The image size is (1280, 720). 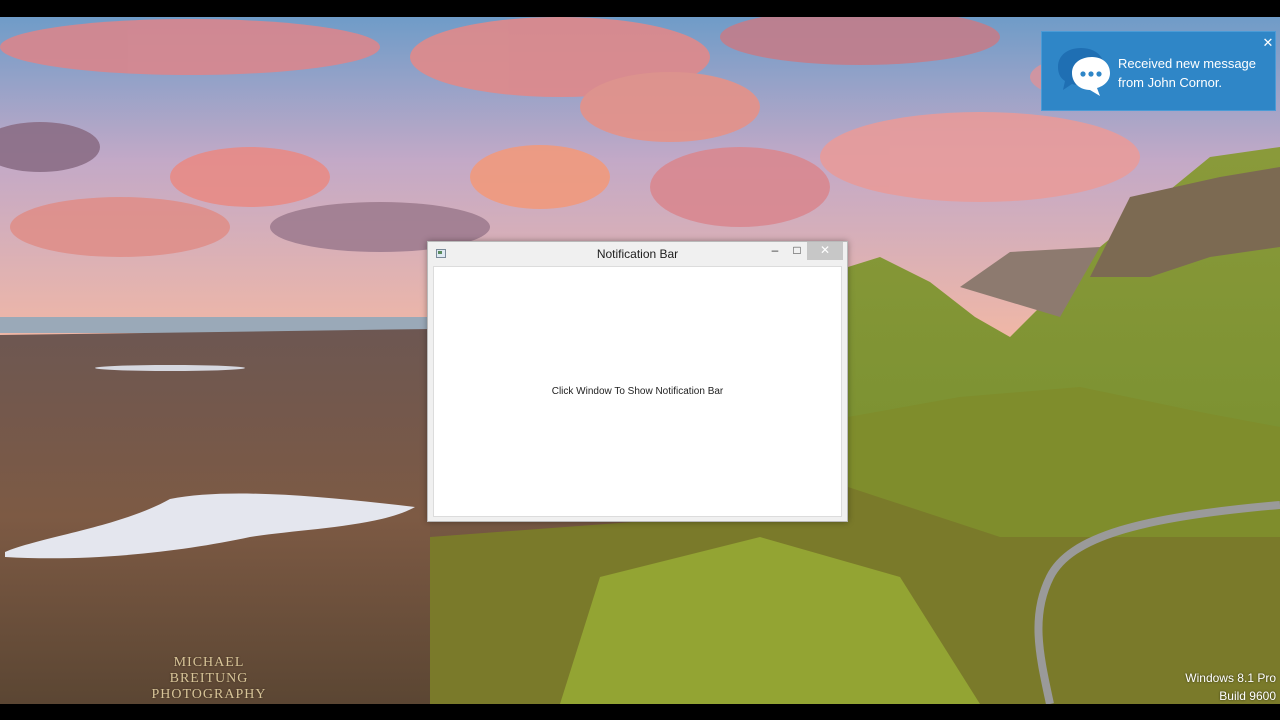 I want to click on chat-bubbles-icon, so click(x=1084, y=72).